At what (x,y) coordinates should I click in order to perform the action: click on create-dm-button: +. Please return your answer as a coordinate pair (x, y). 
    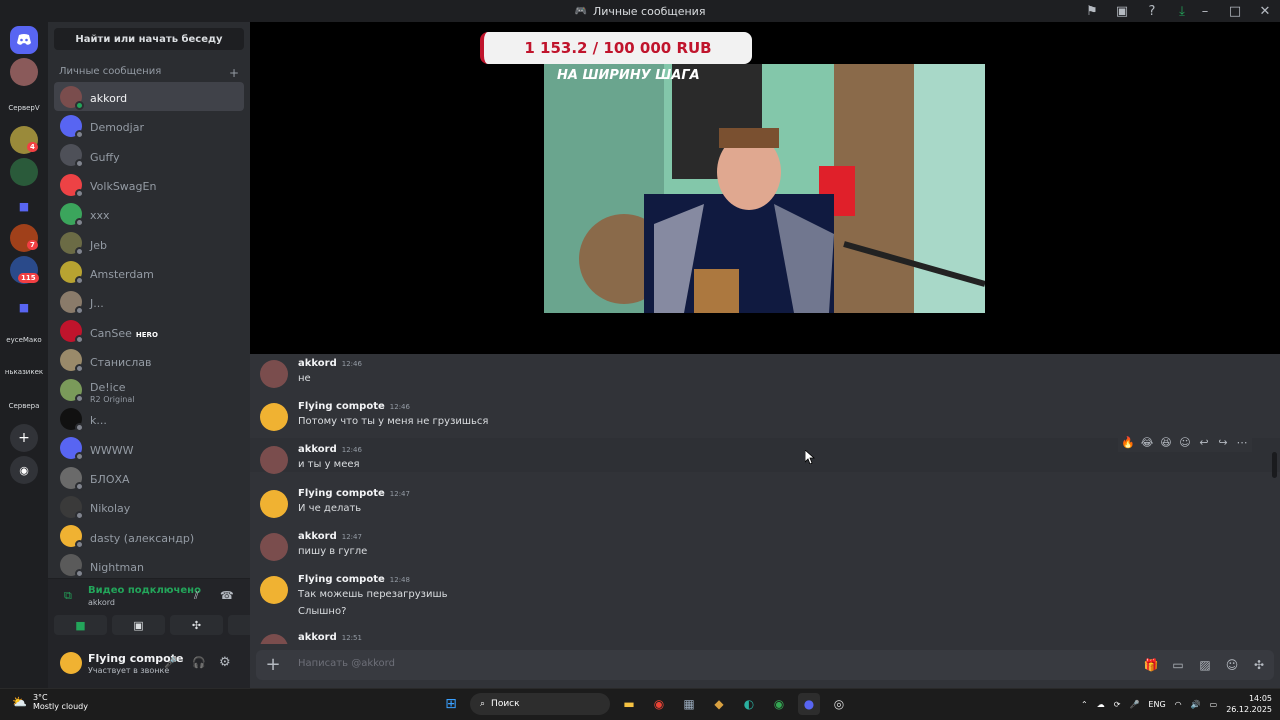
    Looking at the image, I should click on (234, 73).